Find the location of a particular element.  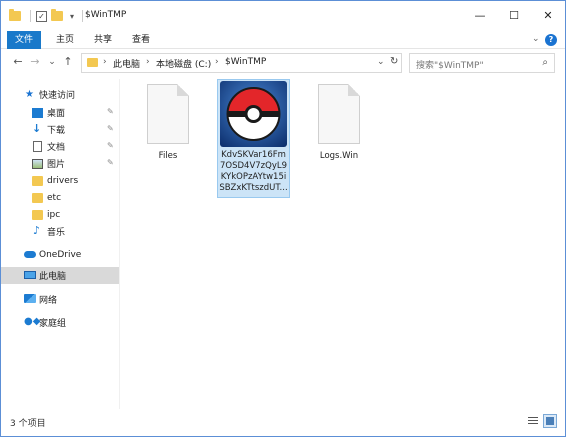

details-view-icon is located at coordinates (533, 420).